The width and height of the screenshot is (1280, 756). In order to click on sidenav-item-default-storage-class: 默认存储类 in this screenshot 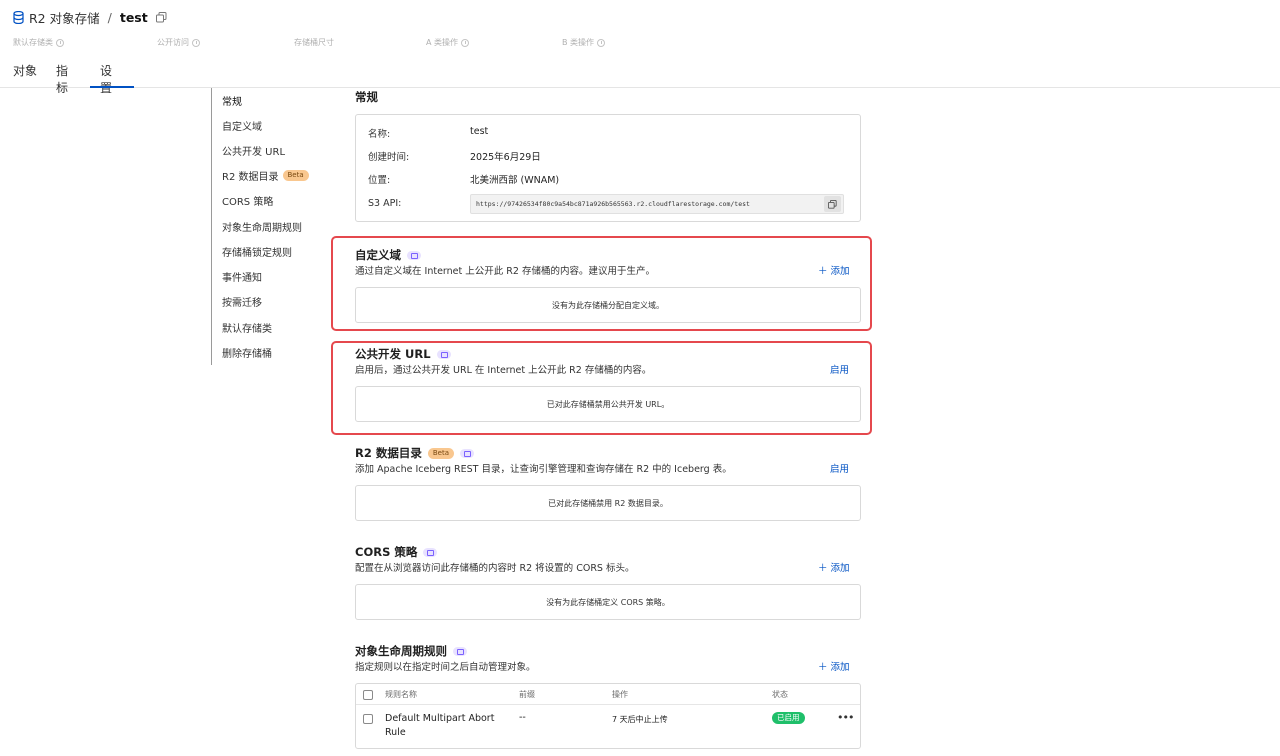, I will do `click(247, 327)`.